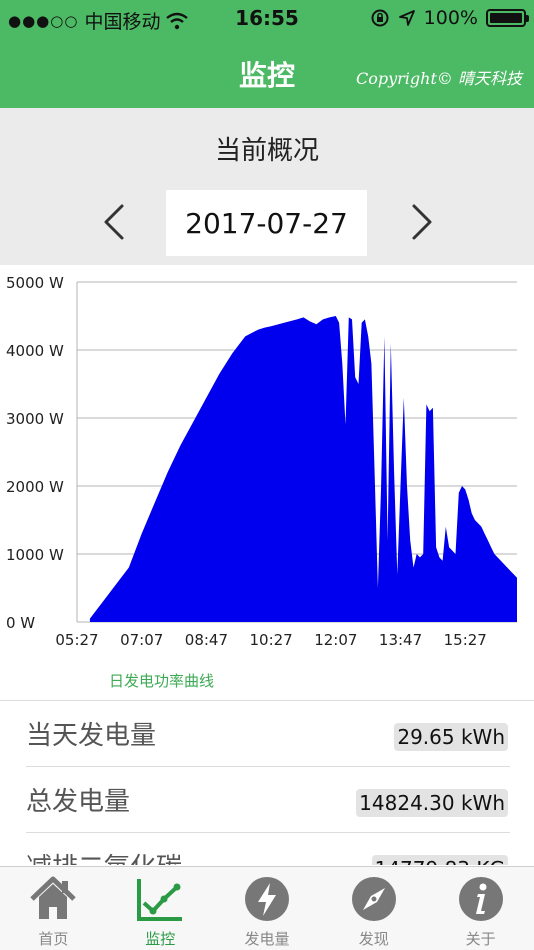  I want to click on x-tick-label: 13:47, so click(400, 640).